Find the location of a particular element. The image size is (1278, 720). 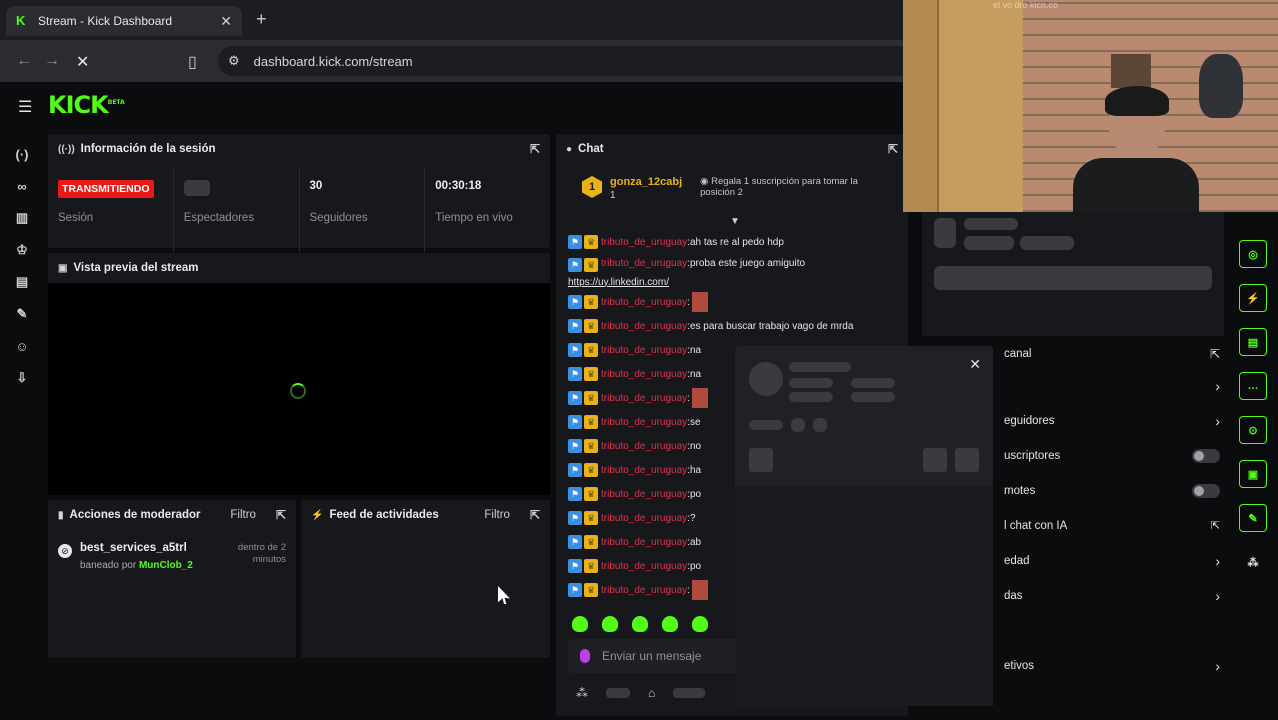

activity-filter-button: Filtro is located at coordinates (497, 515).